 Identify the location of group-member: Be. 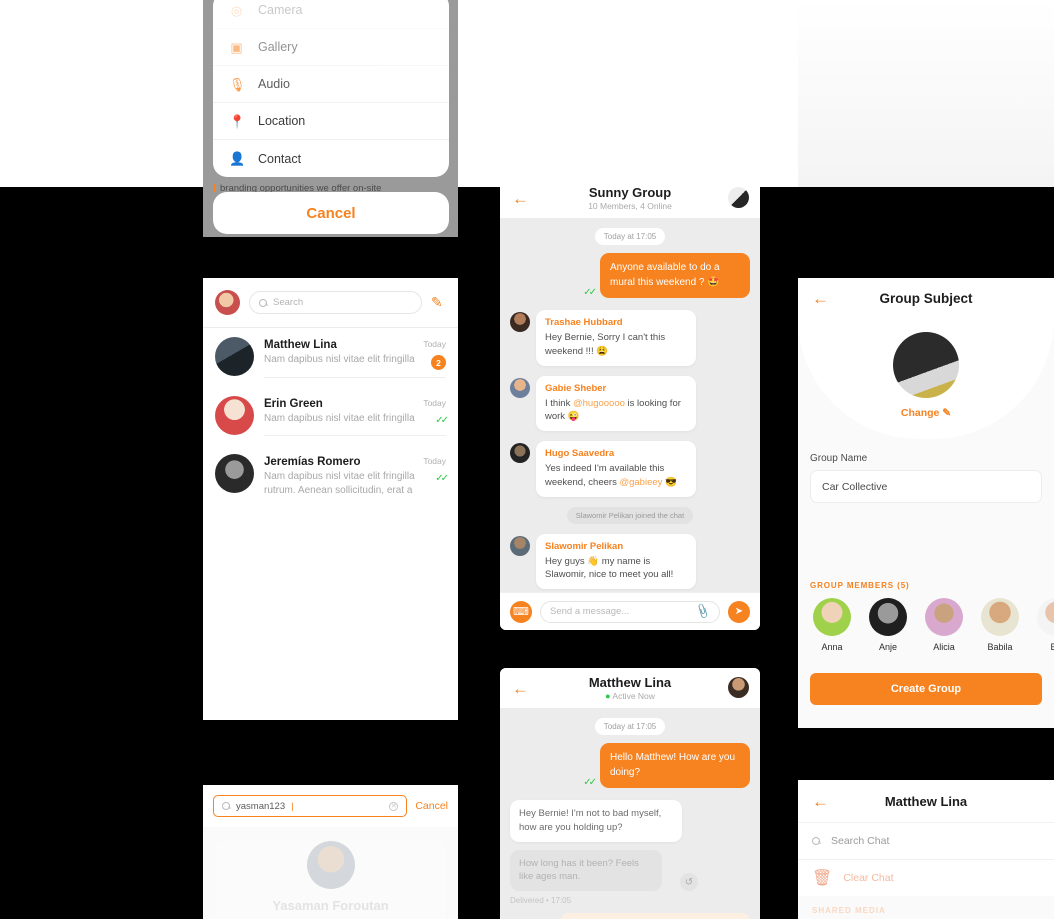
(1044, 625).